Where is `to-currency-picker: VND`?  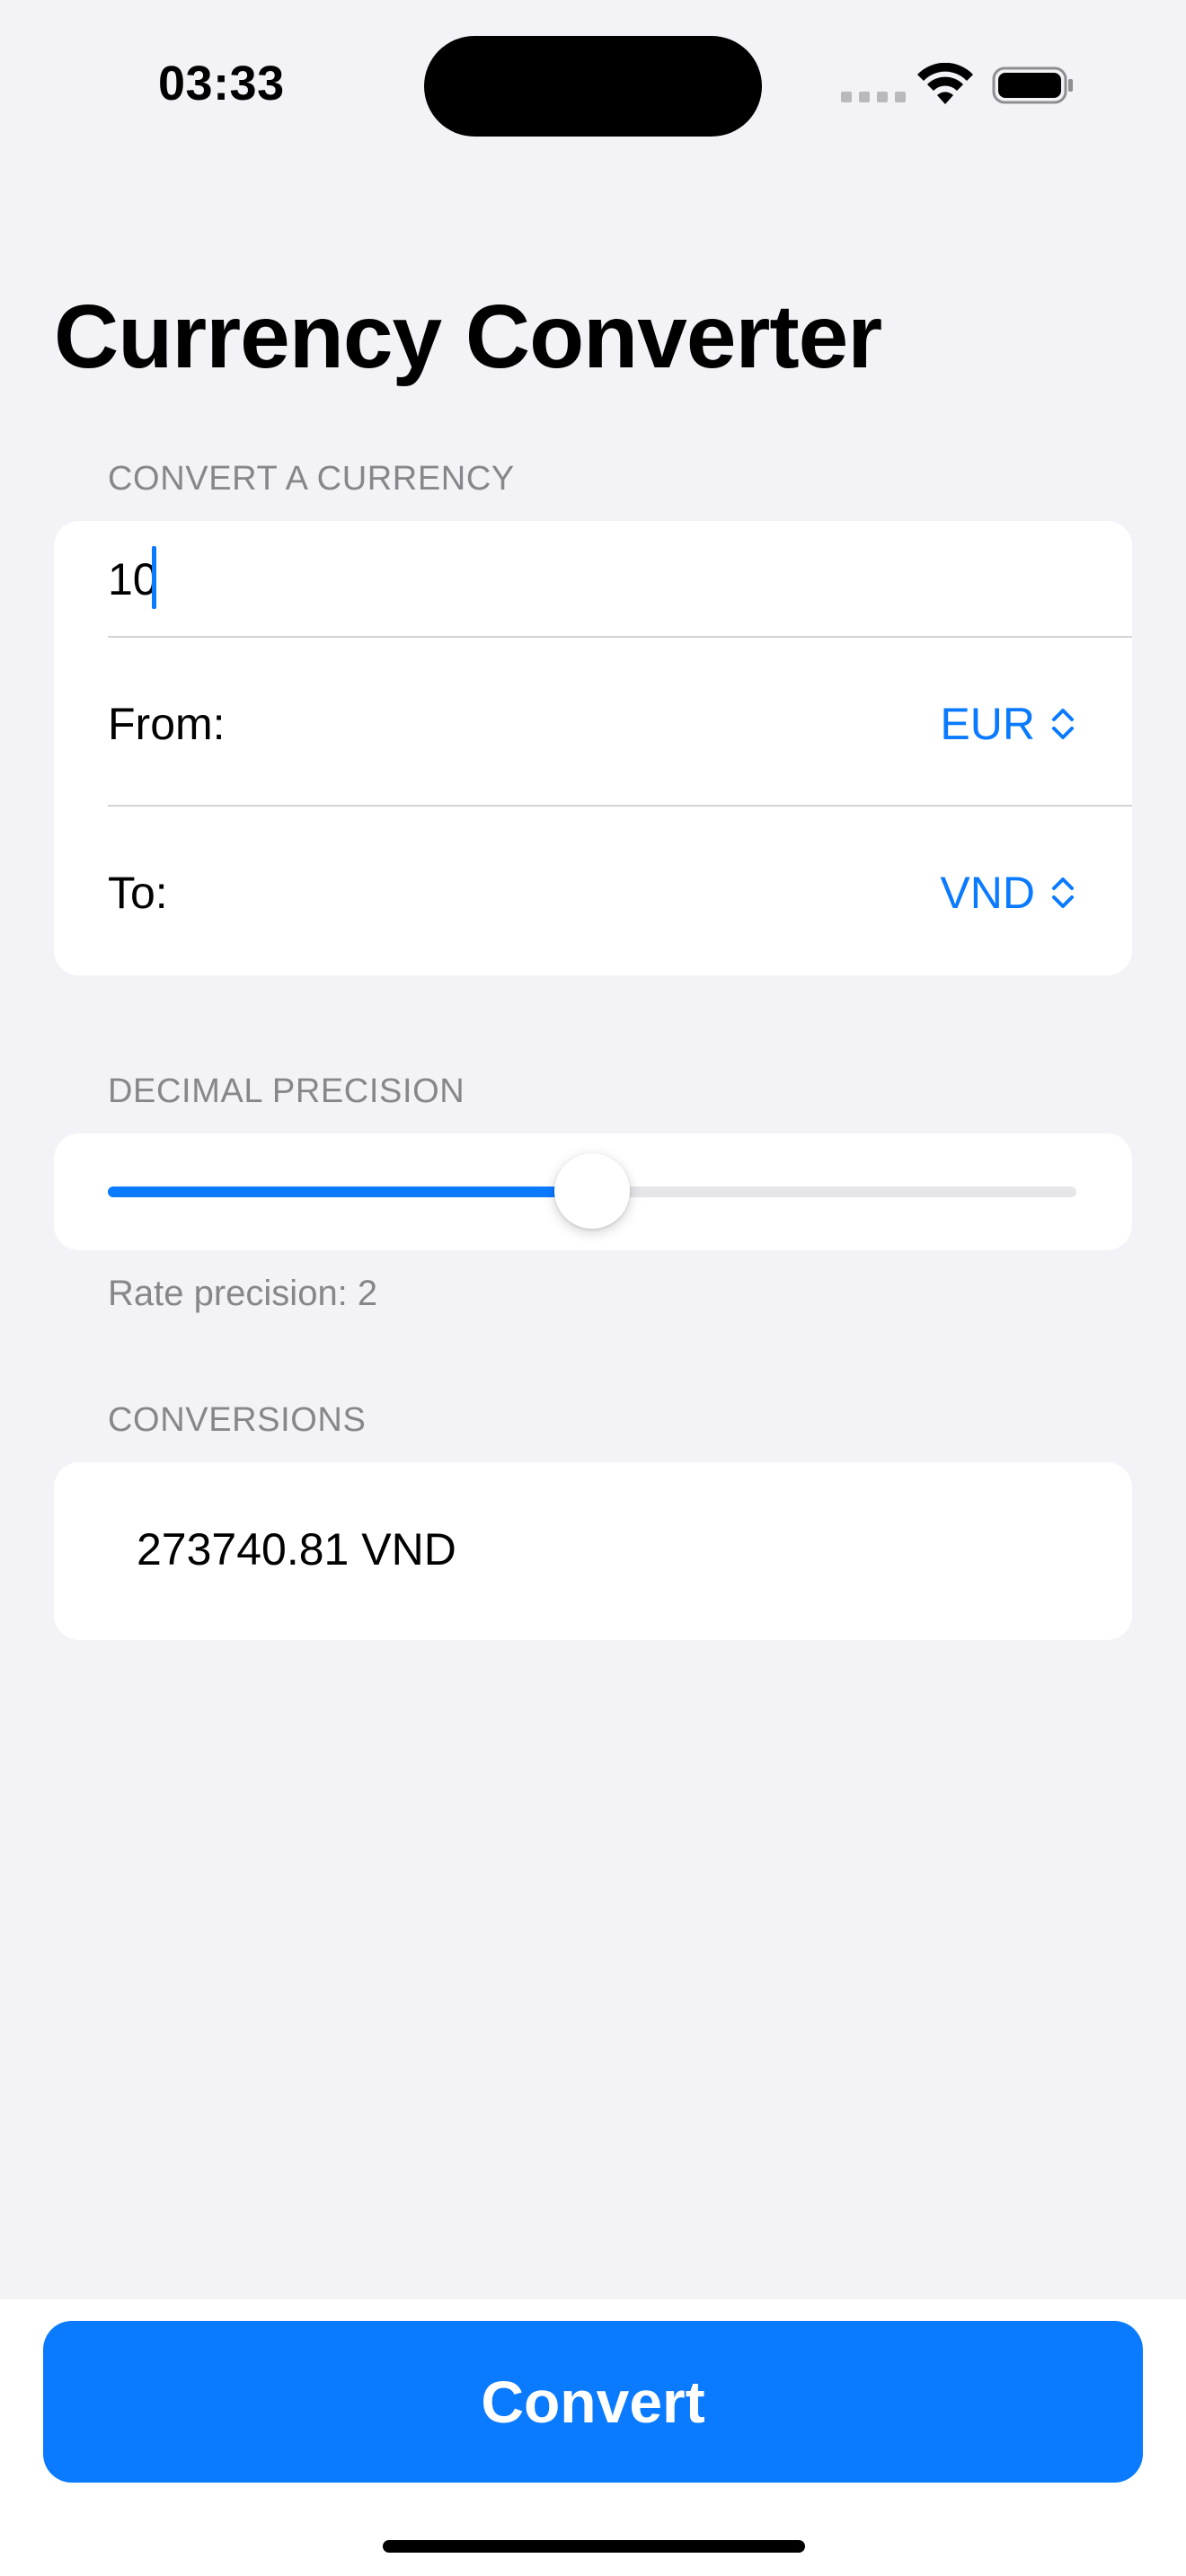 to-currency-picker: VND is located at coordinates (1008, 893).